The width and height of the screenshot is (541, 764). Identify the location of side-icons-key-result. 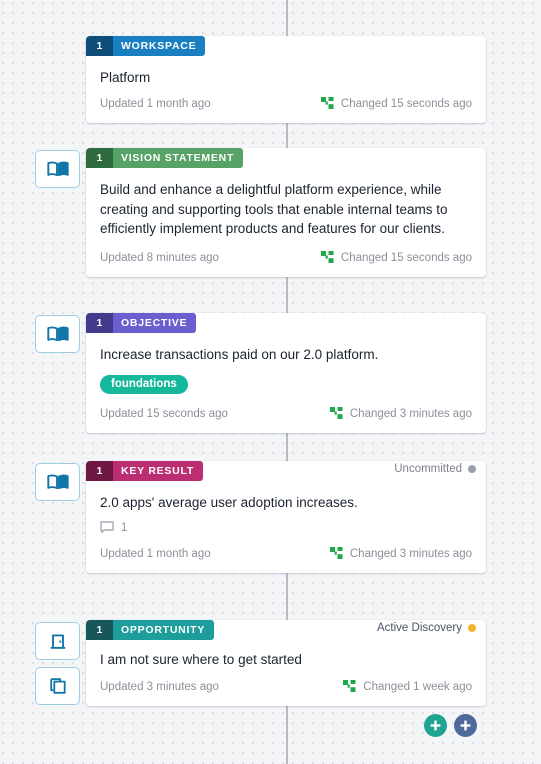
(57, 485).